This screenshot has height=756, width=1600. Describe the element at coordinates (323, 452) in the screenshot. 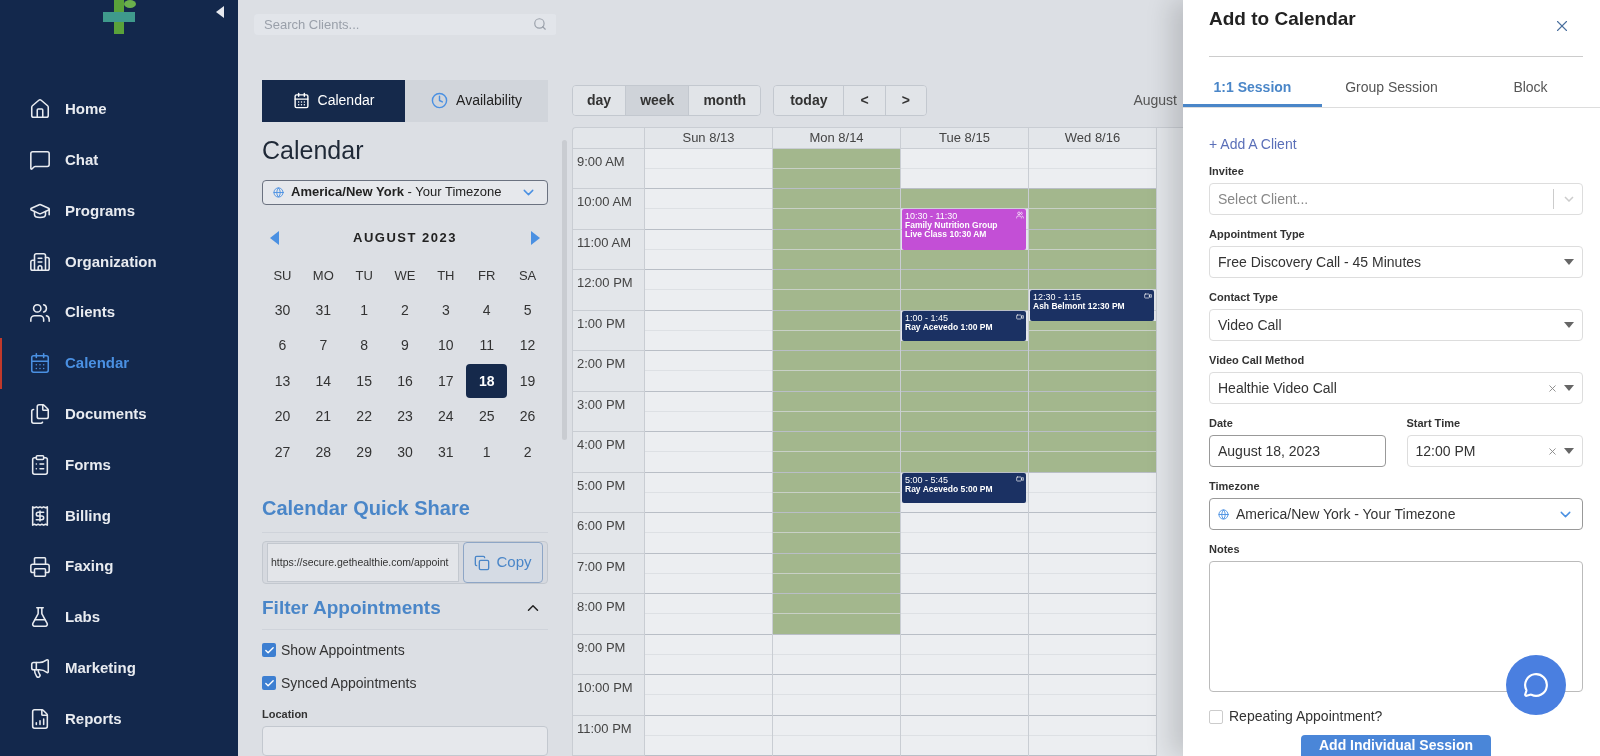

I see `date-cell: 28` at that location.